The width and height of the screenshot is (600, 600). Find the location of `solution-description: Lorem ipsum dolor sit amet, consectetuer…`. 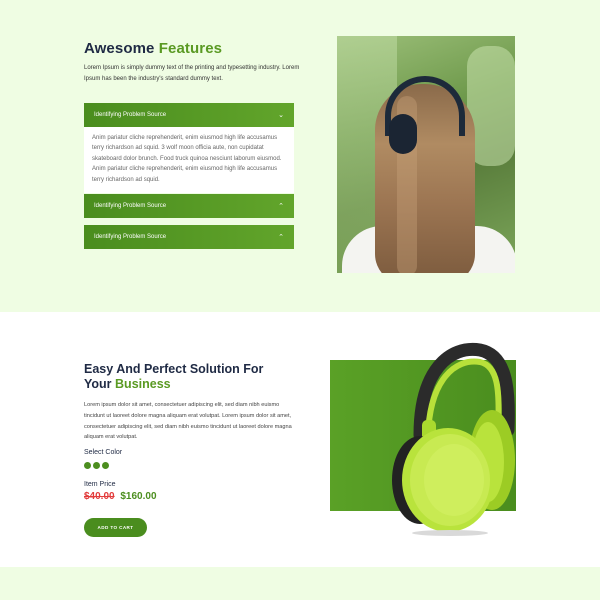

solution-description: Lorem ipsum dolor sit amet, consectetuer… is located at coordinates (188, 421).